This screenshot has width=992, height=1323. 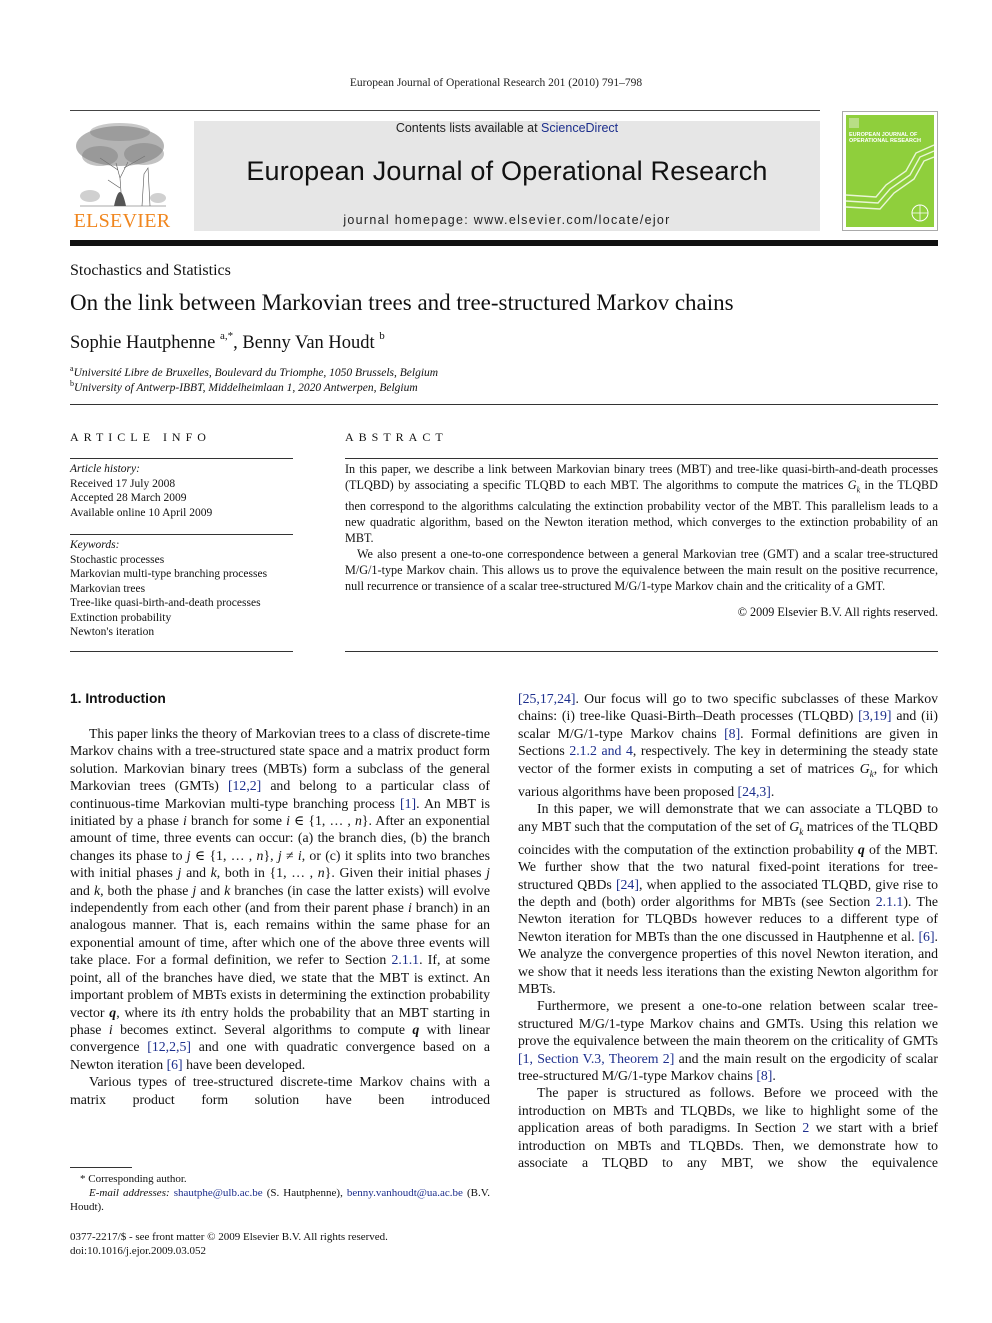 I want to click on footnote-rule, so click(x=101, y=1167).